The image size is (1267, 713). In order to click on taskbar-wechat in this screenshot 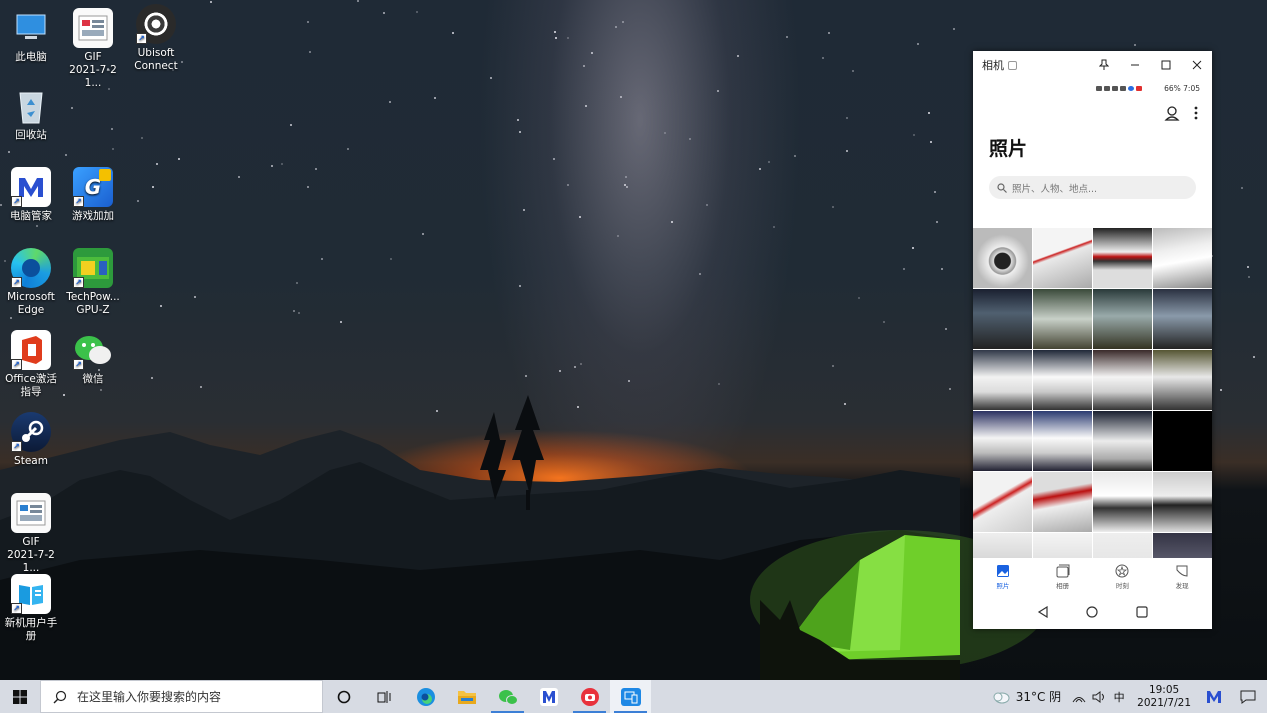, I will do `click(507, 696)`.